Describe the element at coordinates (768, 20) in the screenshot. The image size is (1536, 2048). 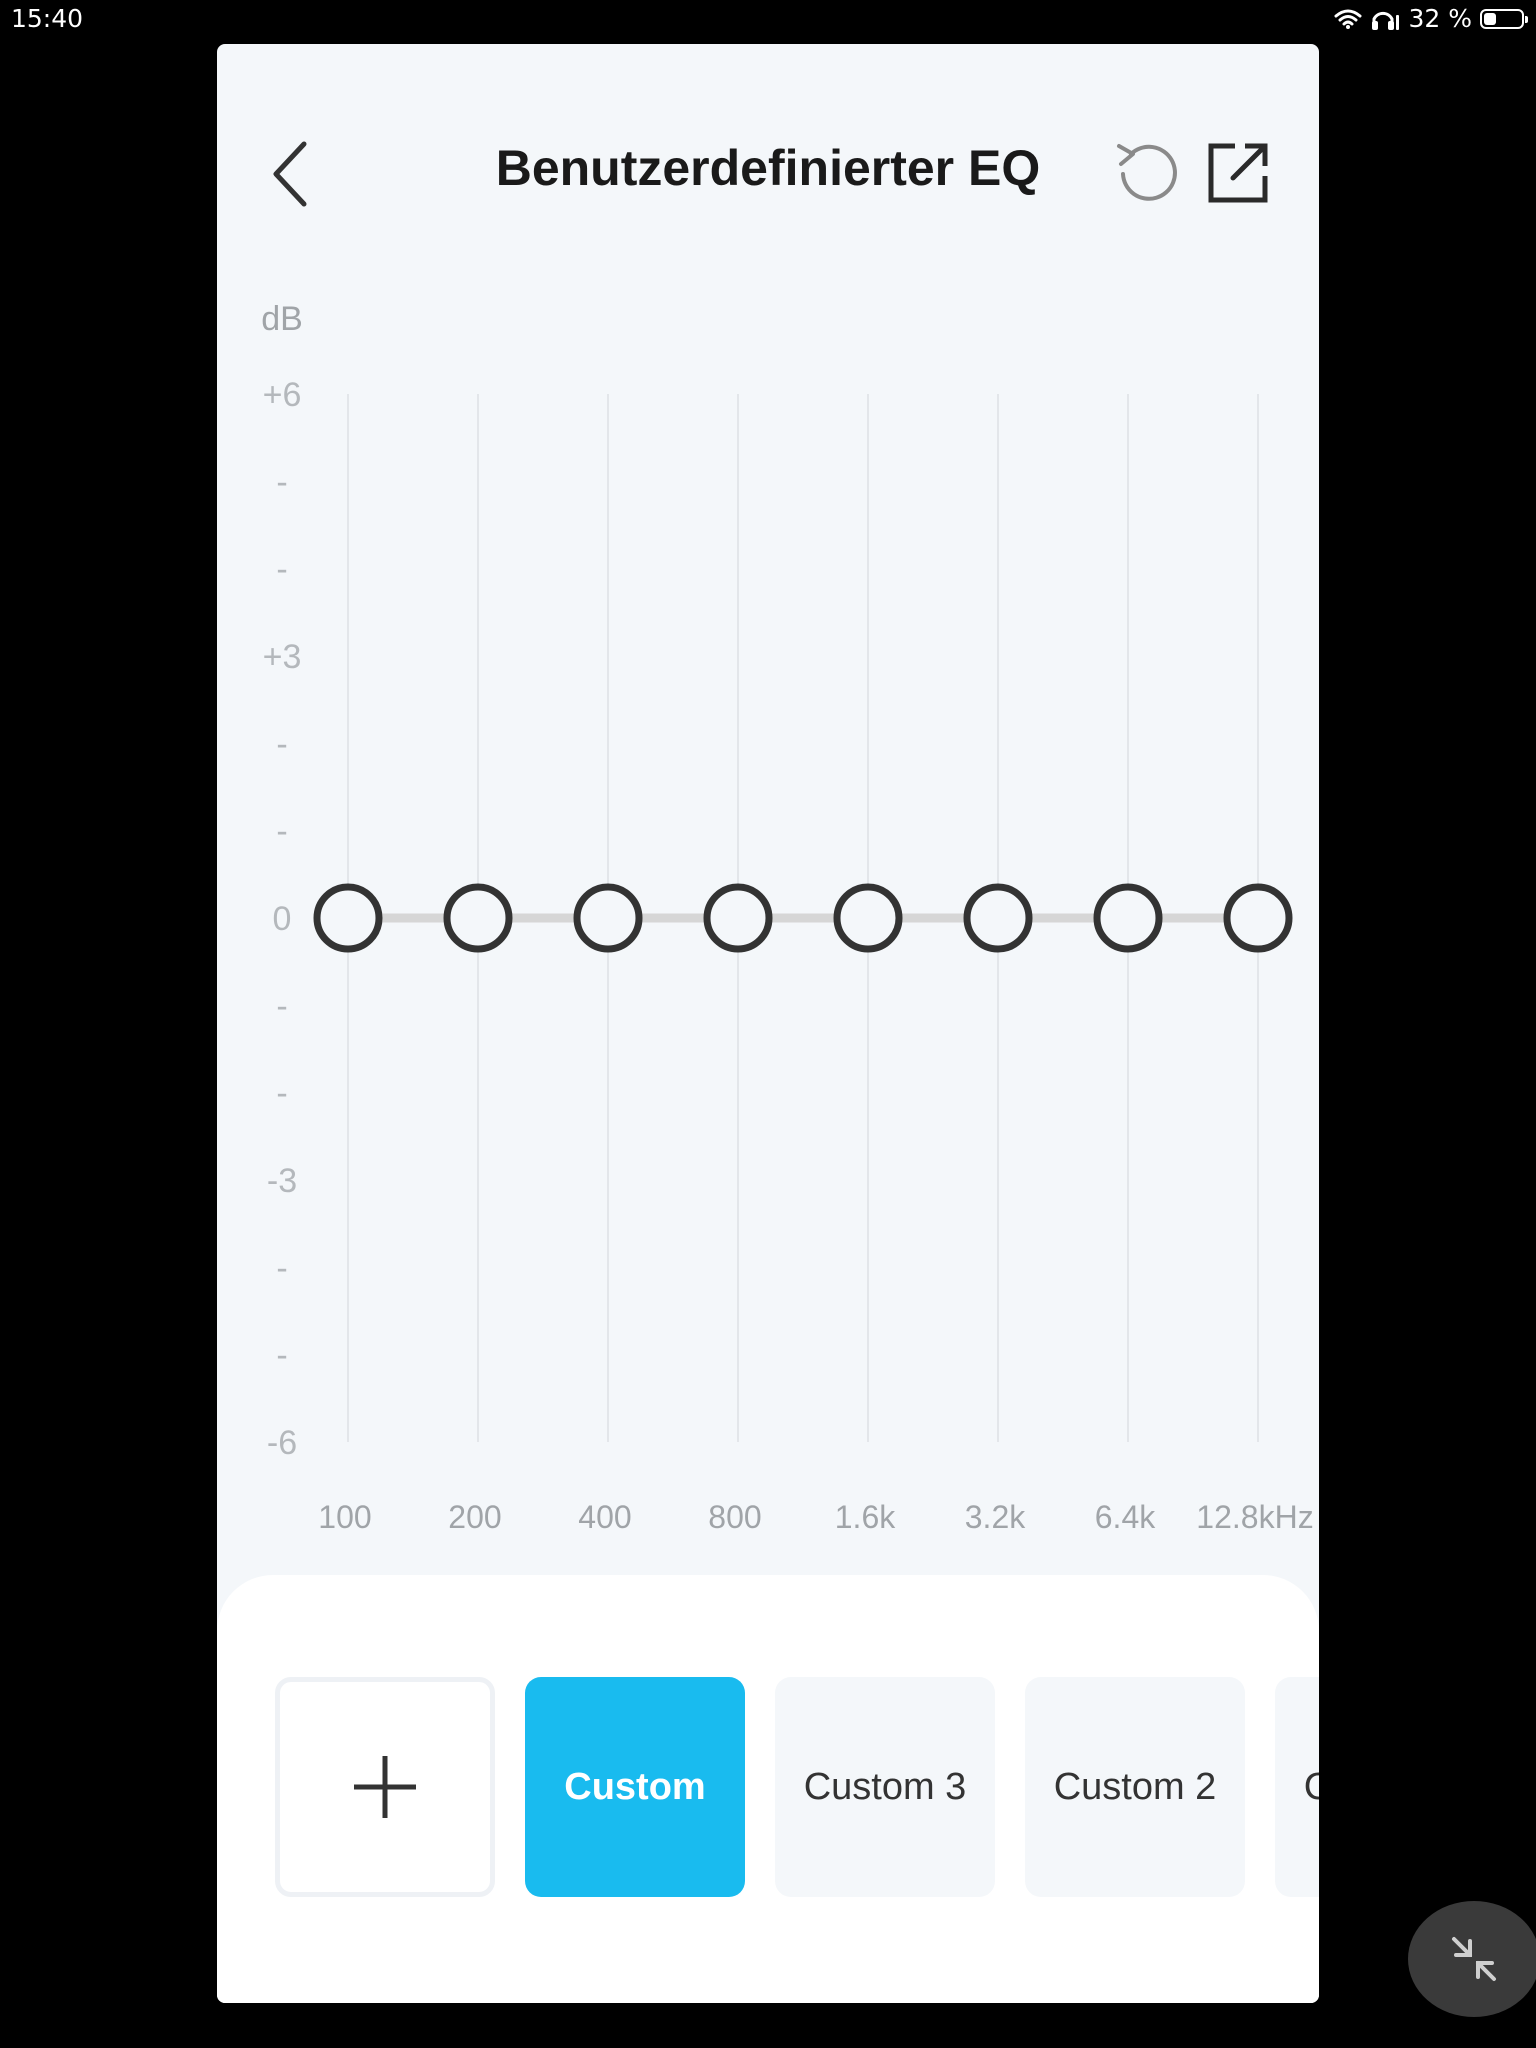
I see `status-bar: 15:40 32 %` at that location.